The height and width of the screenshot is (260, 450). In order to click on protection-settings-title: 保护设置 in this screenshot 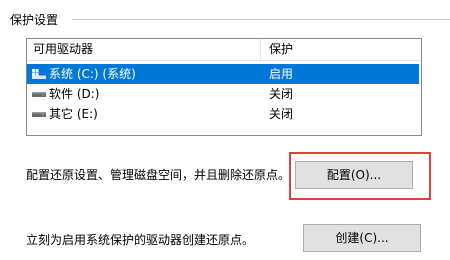, I will do `click(37, 19)`.